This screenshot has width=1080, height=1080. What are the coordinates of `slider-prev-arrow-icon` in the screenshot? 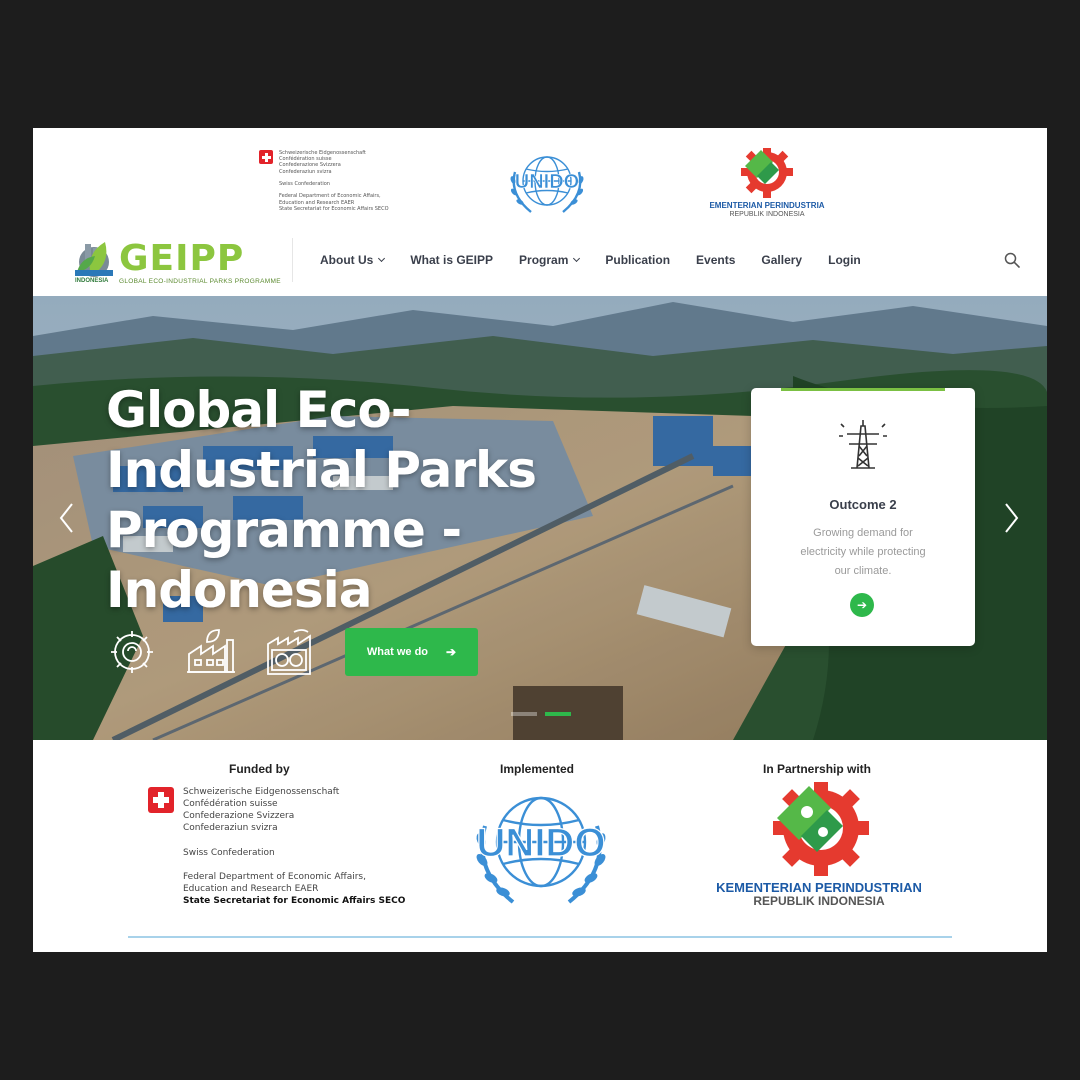 It's located at (67, 518).